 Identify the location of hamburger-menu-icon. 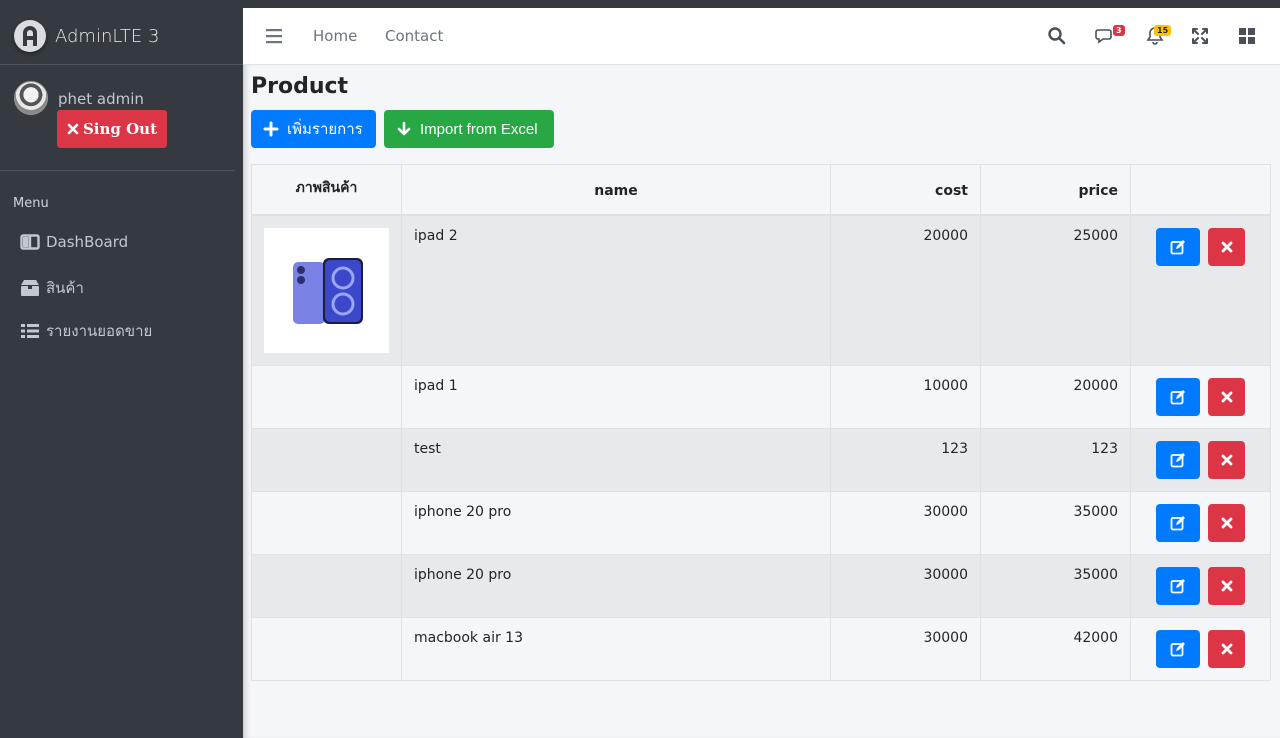
(274, 36).